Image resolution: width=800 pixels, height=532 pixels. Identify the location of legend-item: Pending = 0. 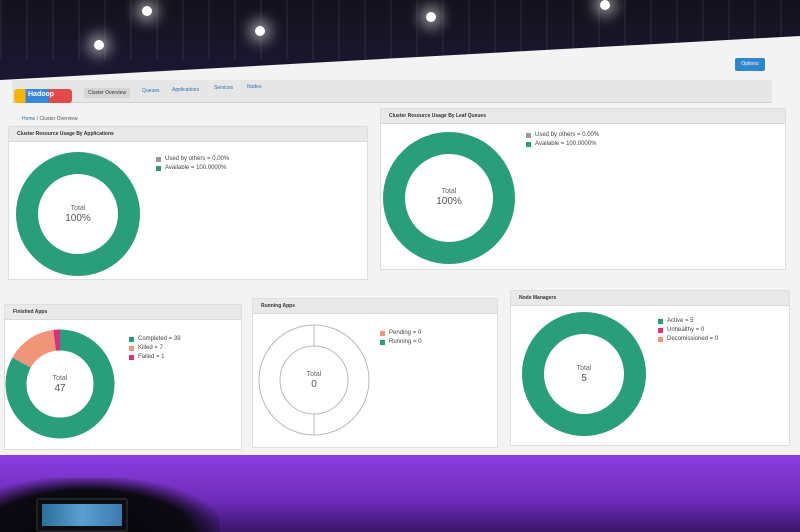
(401, 333).